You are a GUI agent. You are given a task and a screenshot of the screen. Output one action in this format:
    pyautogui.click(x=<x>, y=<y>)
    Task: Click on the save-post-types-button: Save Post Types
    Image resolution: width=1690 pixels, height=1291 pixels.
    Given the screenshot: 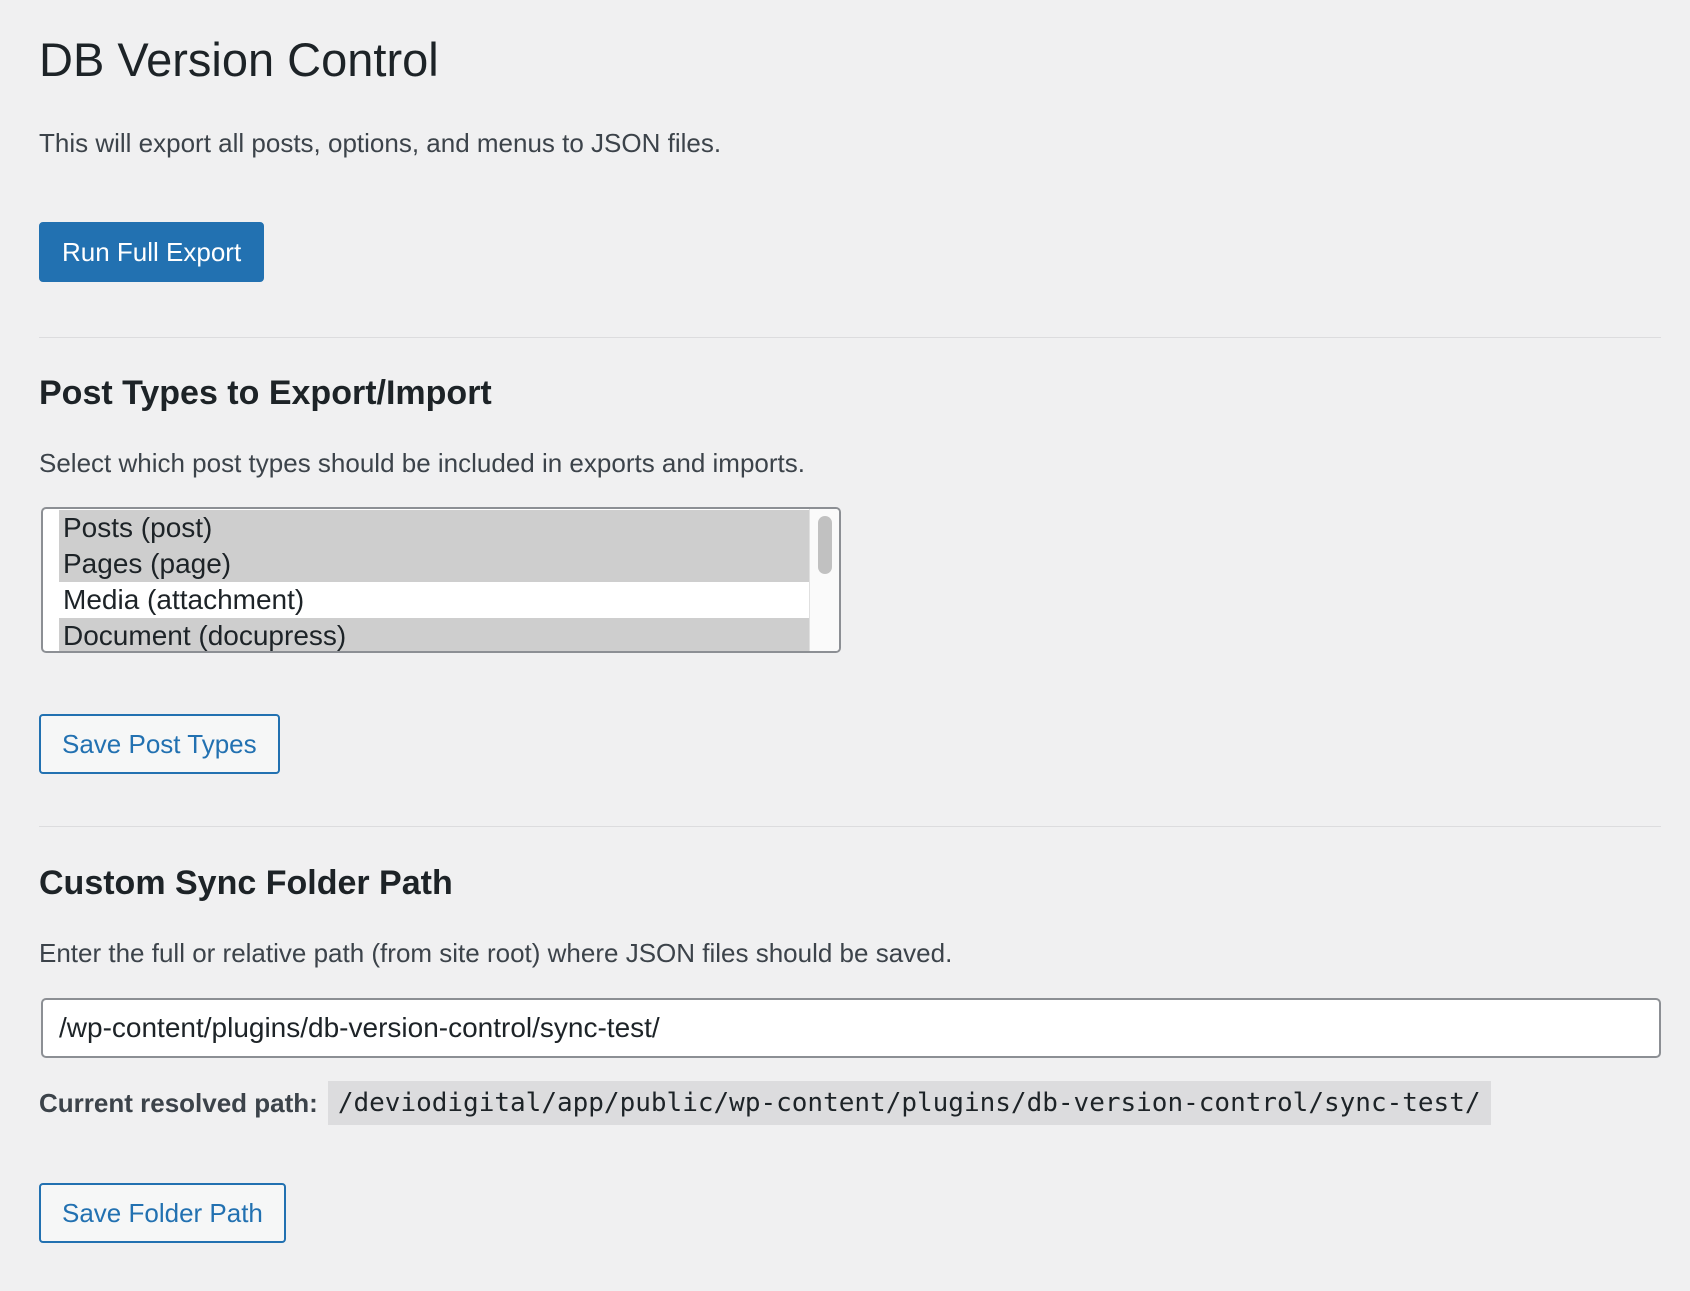 What is the action you would take?
    pyautogui.click(x=159, y=744)
    